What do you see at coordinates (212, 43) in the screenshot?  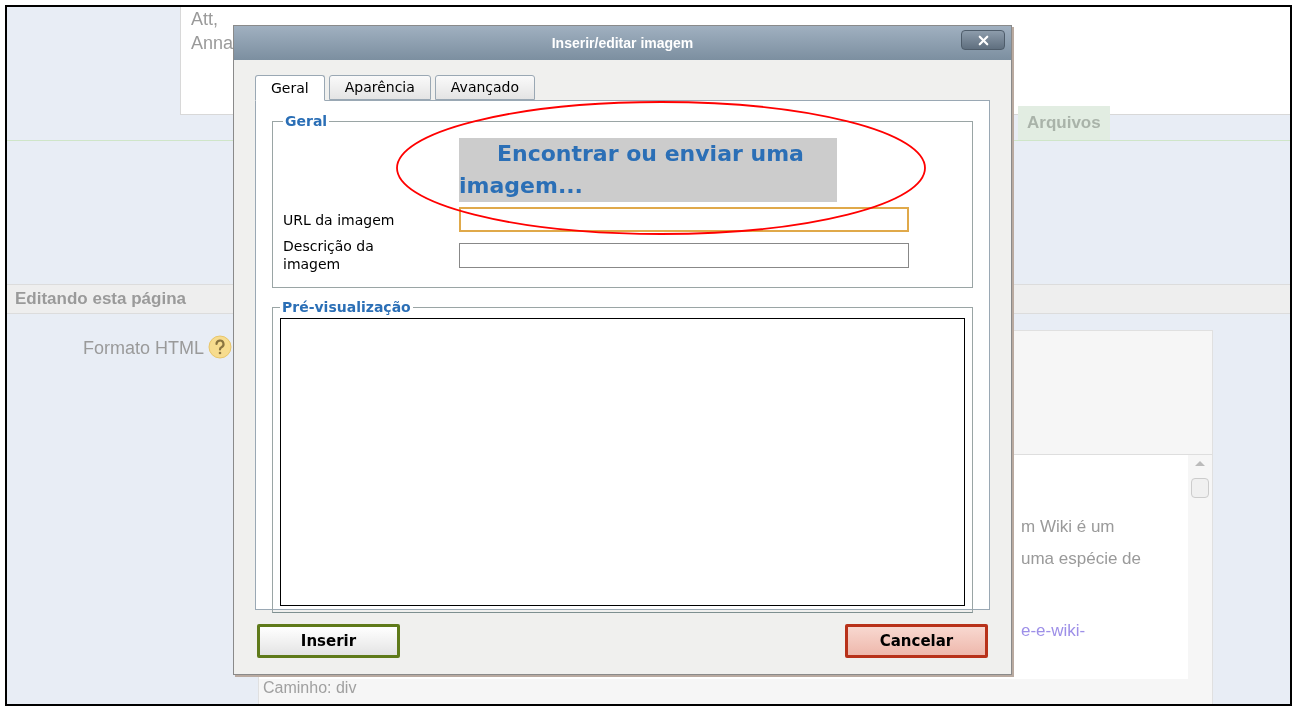 I see `message-text: Anna` at bounding box center [212, 43].